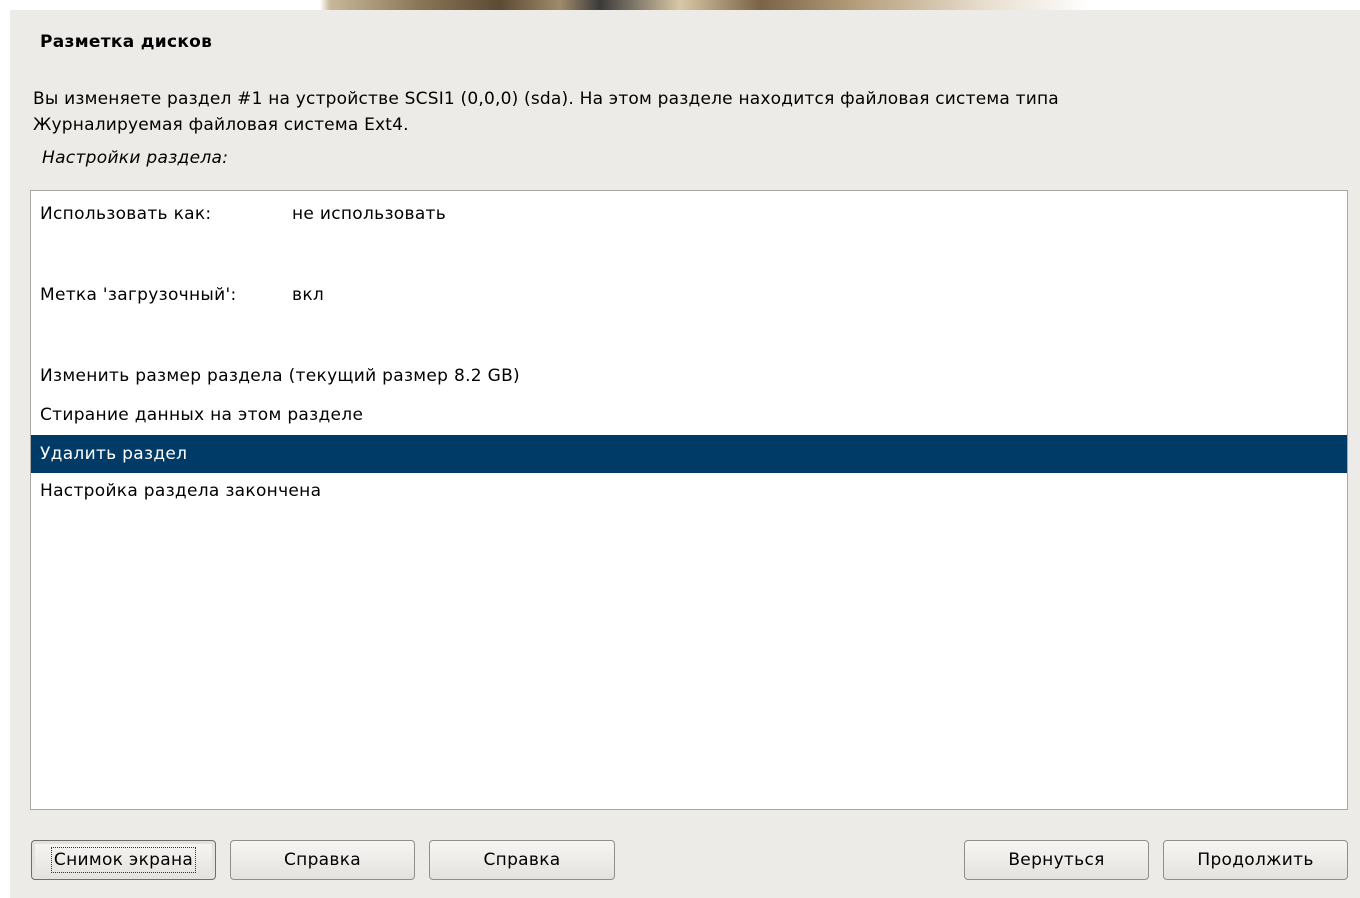 This screenshot has height=898, width=1360. What do you see at coordinates (689, 295) in the screenshot?
I see `list-item-bootable-flag: Метка 'загрузочный': вкл` at bounding box center [689, 295].